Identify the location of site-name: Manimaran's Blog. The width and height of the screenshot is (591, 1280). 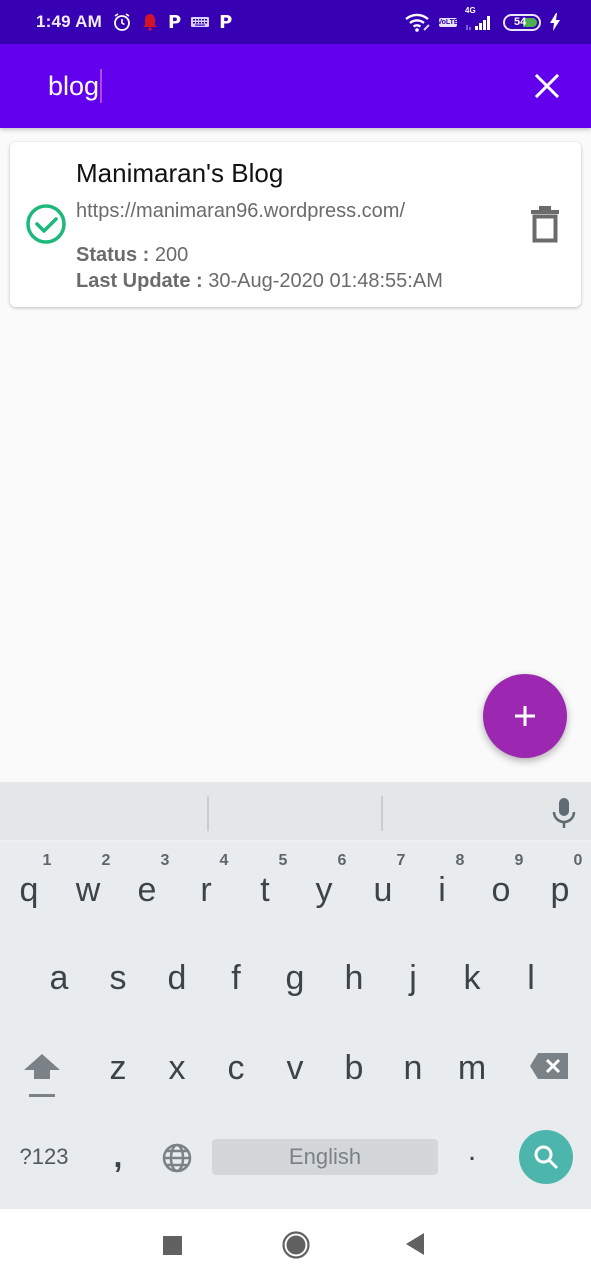
(180, 173).